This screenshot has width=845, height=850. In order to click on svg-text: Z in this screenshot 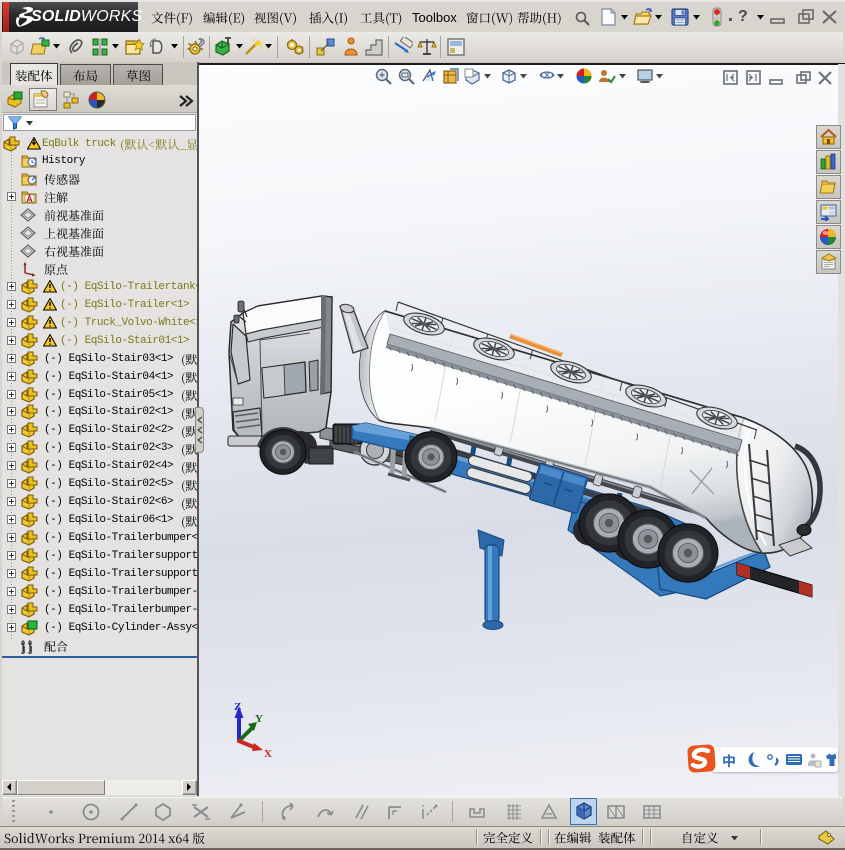, I will do `click(237, 707)`.